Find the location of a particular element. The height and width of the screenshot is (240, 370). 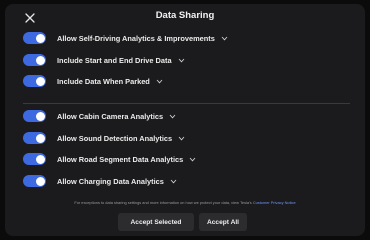

setting-row-charging: Allow Charging Data Analytics is located at coordinates (100, 181).